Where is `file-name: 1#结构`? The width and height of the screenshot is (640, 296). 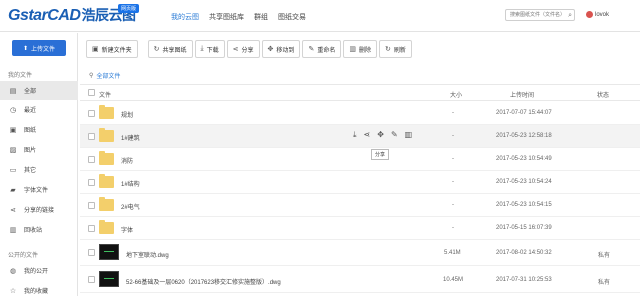 file-name: 1#结构 is located at coordinates (130, 183).